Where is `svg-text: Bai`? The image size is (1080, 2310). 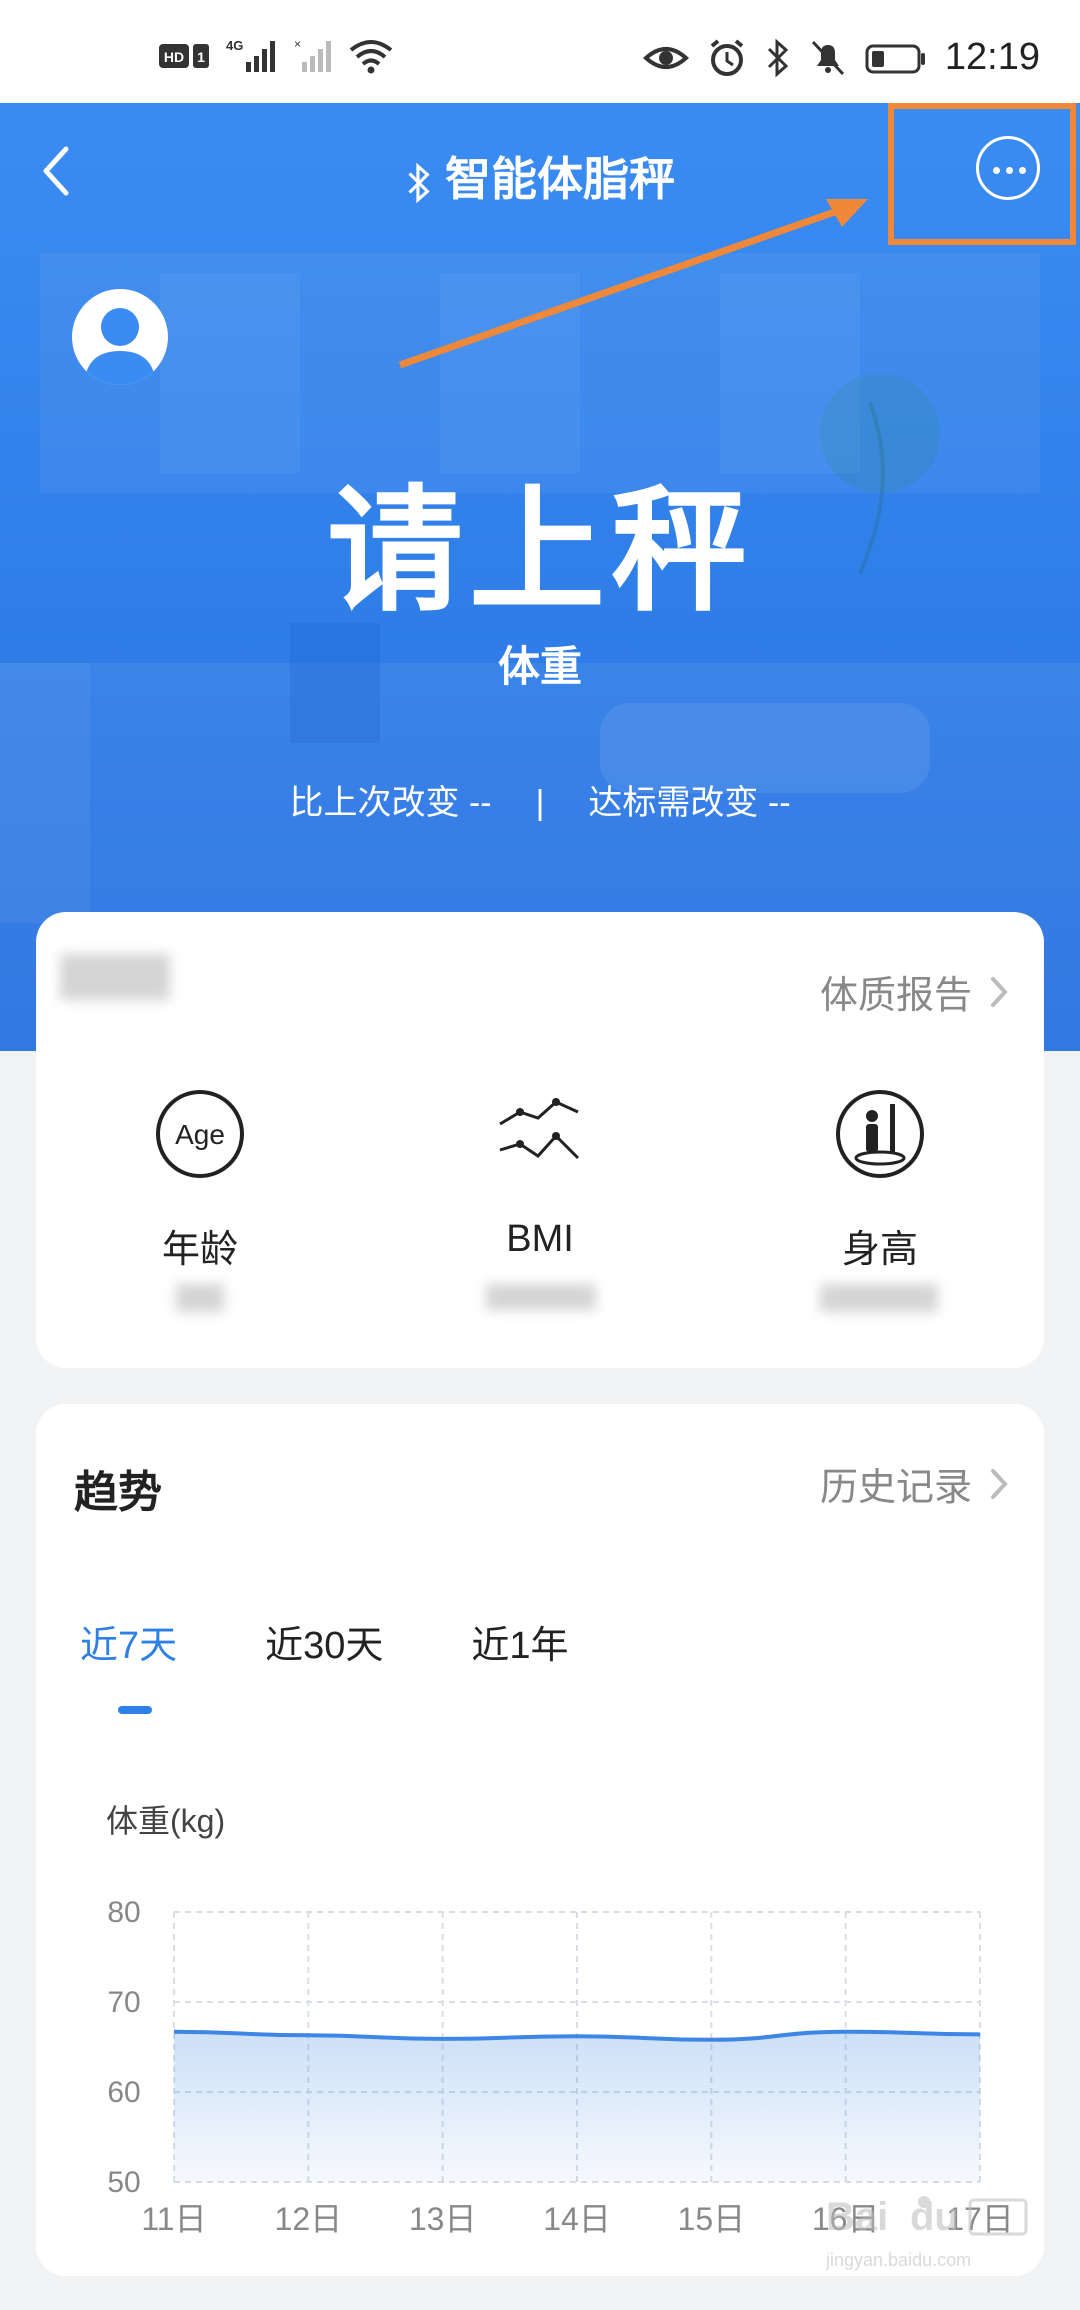
svg-text: Bai is located at coordinates (857, 2217).